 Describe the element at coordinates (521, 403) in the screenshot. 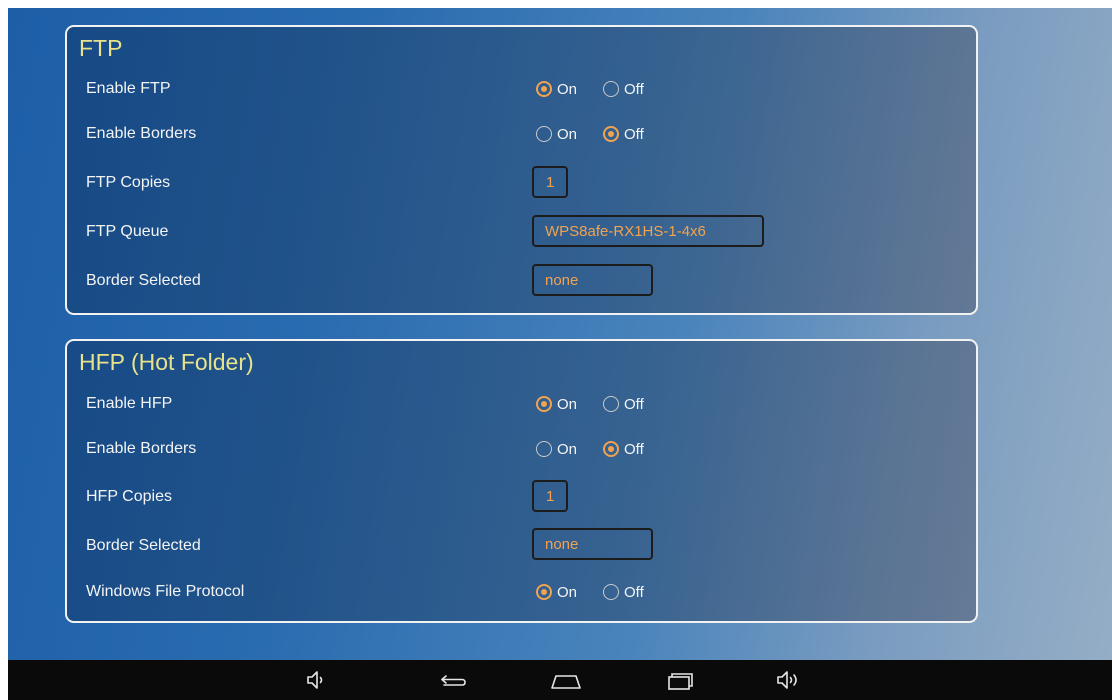

I see `enable-hfp-row: Enable HFP On Off` at that location.